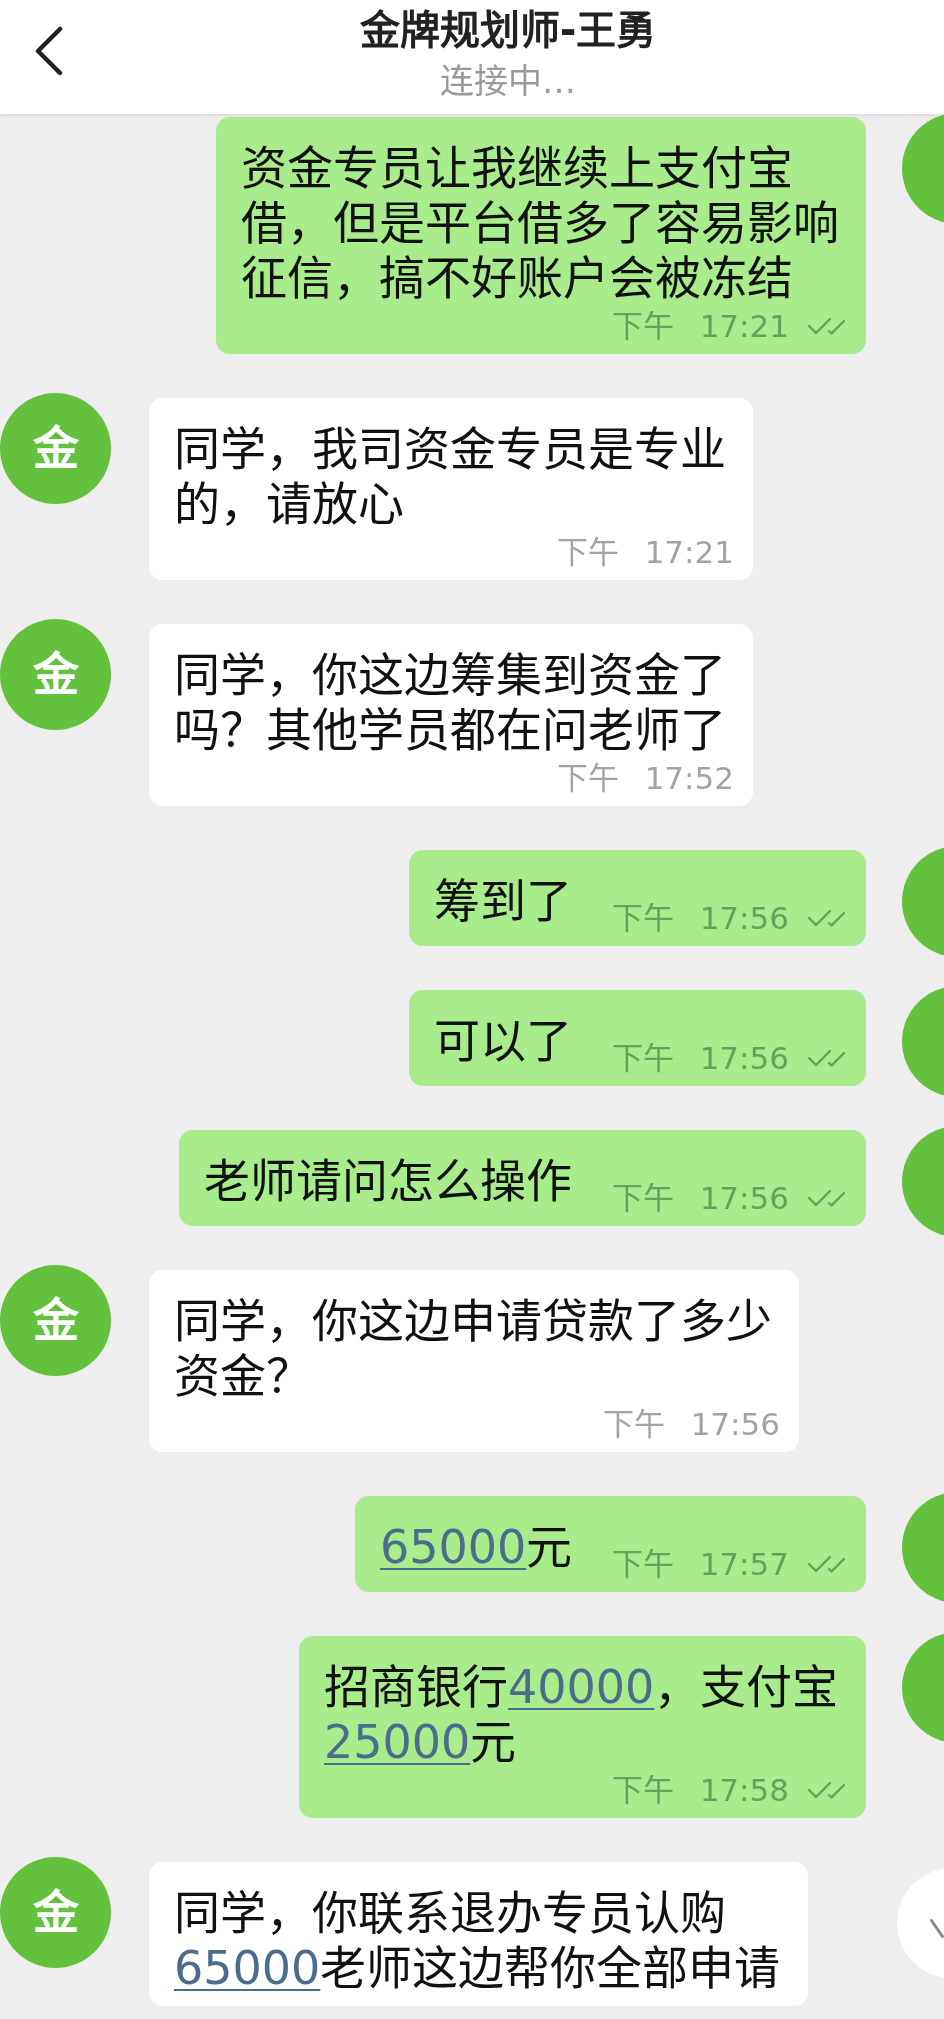 The image size is (944, 2019). Describe the element at coordinates (540, 223) in the screenshot. I see `message-text: 资金专员让我继续上支付宝借，但是平台借多了容易影响征信，搞不好账户会被冻结` at that location.